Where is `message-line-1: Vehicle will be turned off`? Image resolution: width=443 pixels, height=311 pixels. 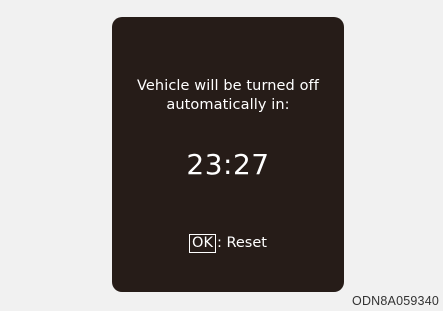 message-line-1: Vehicle will be turned off is located at coordinates (228, 86).